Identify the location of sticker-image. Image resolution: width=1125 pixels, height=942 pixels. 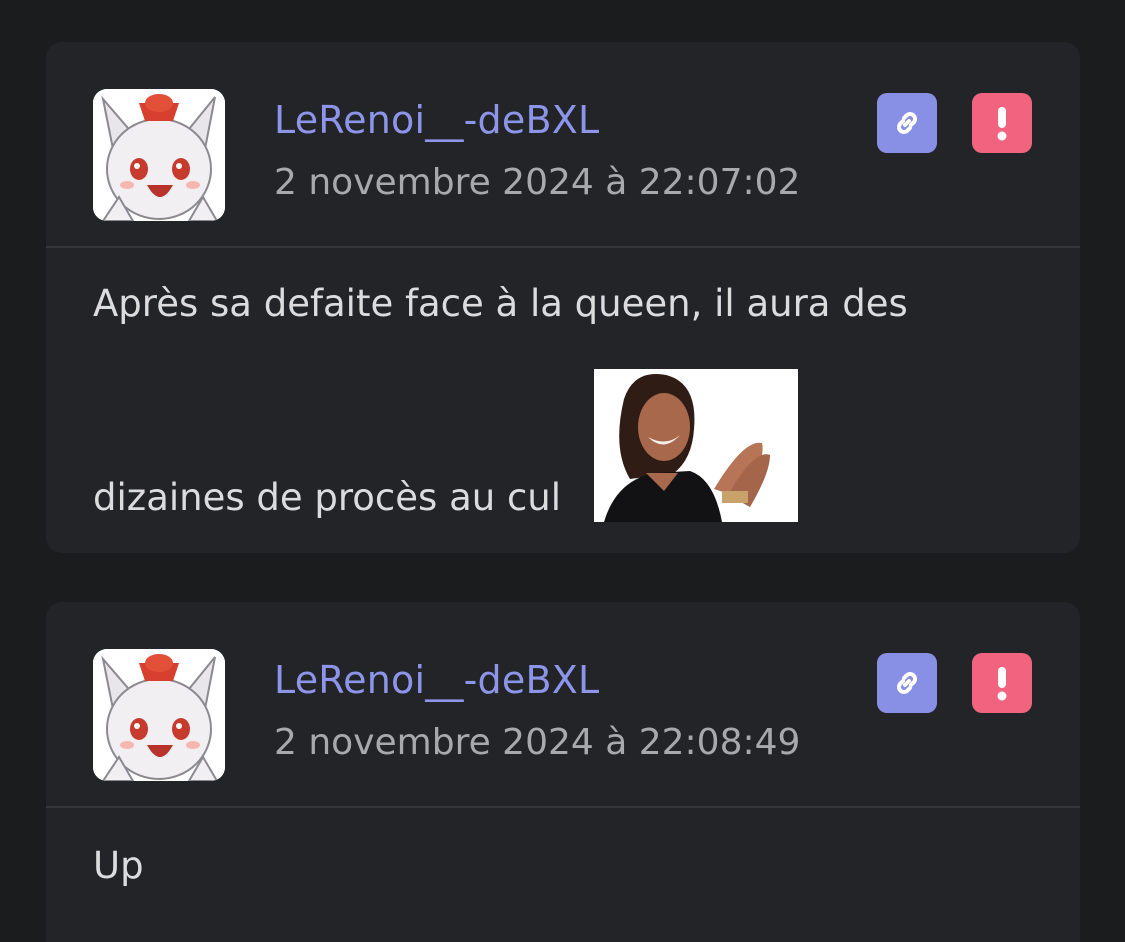
(696, 445).